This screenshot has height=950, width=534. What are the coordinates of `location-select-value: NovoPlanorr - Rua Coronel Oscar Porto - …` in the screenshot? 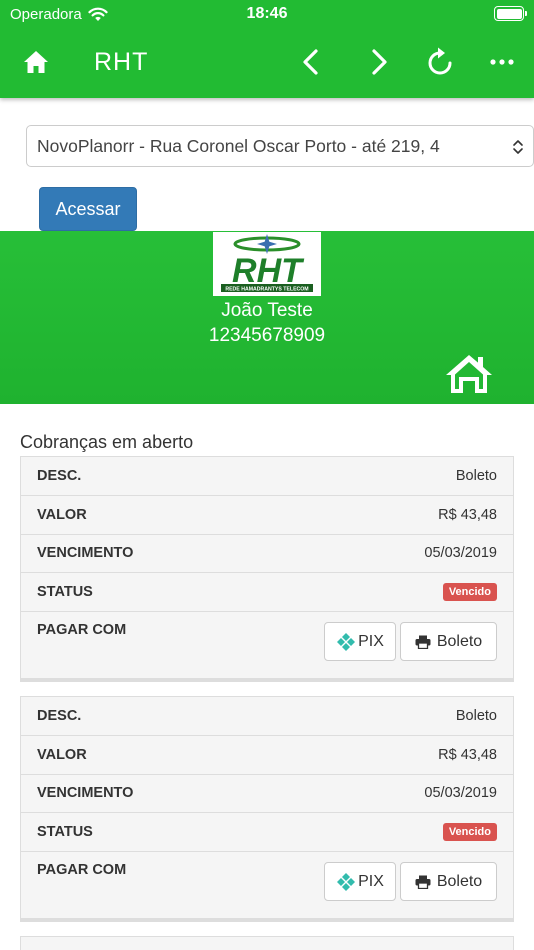 It's located at (238, 145).